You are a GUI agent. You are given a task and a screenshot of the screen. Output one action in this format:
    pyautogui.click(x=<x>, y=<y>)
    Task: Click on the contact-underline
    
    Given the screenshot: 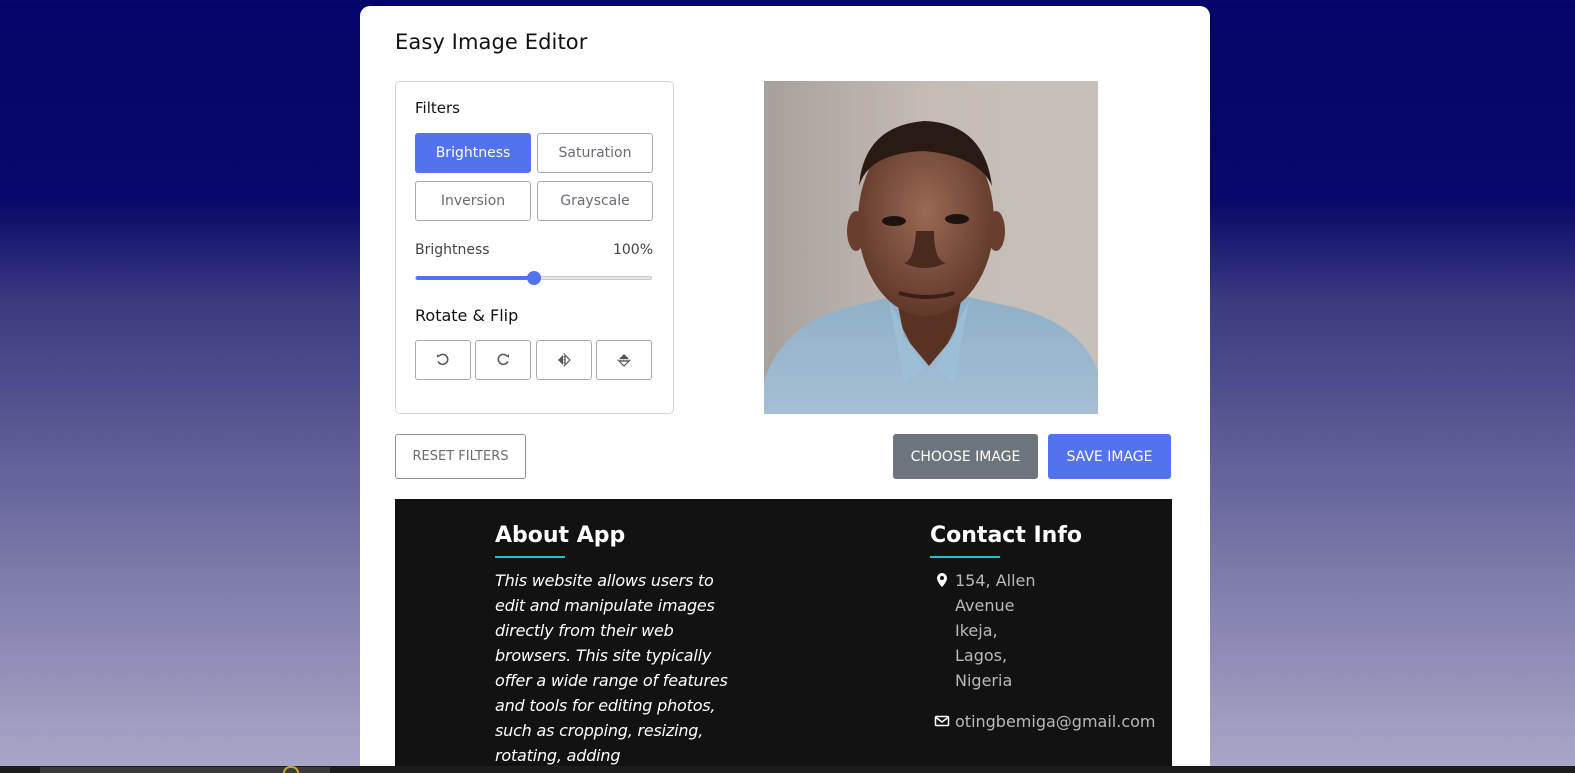 What is the action you would take?
    pyautogui.click(x=965, y=557)
    